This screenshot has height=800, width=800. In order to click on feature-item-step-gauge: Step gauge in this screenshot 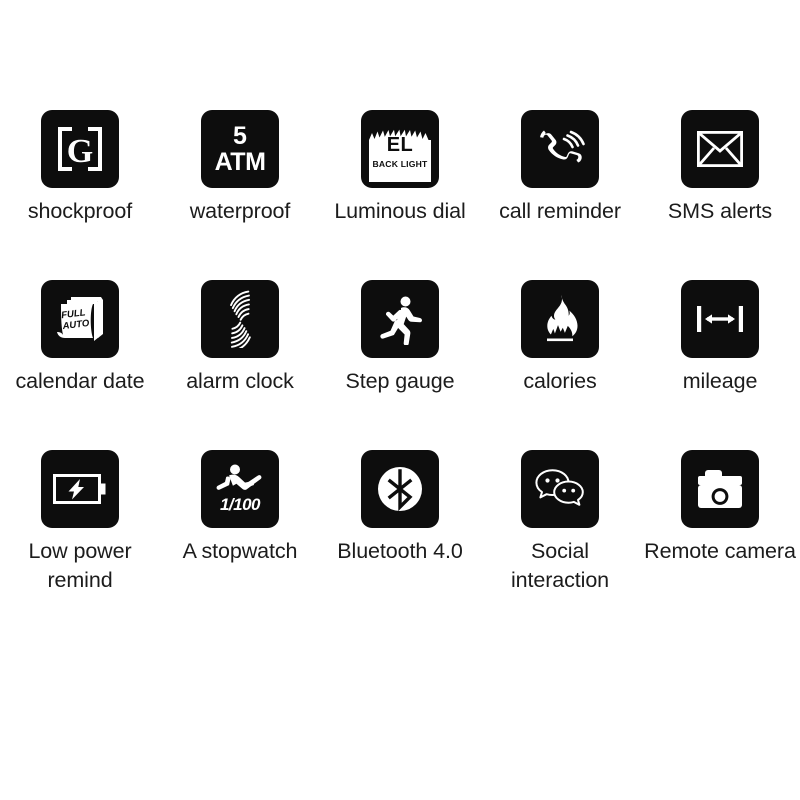, I will do `click(400, 365)`.